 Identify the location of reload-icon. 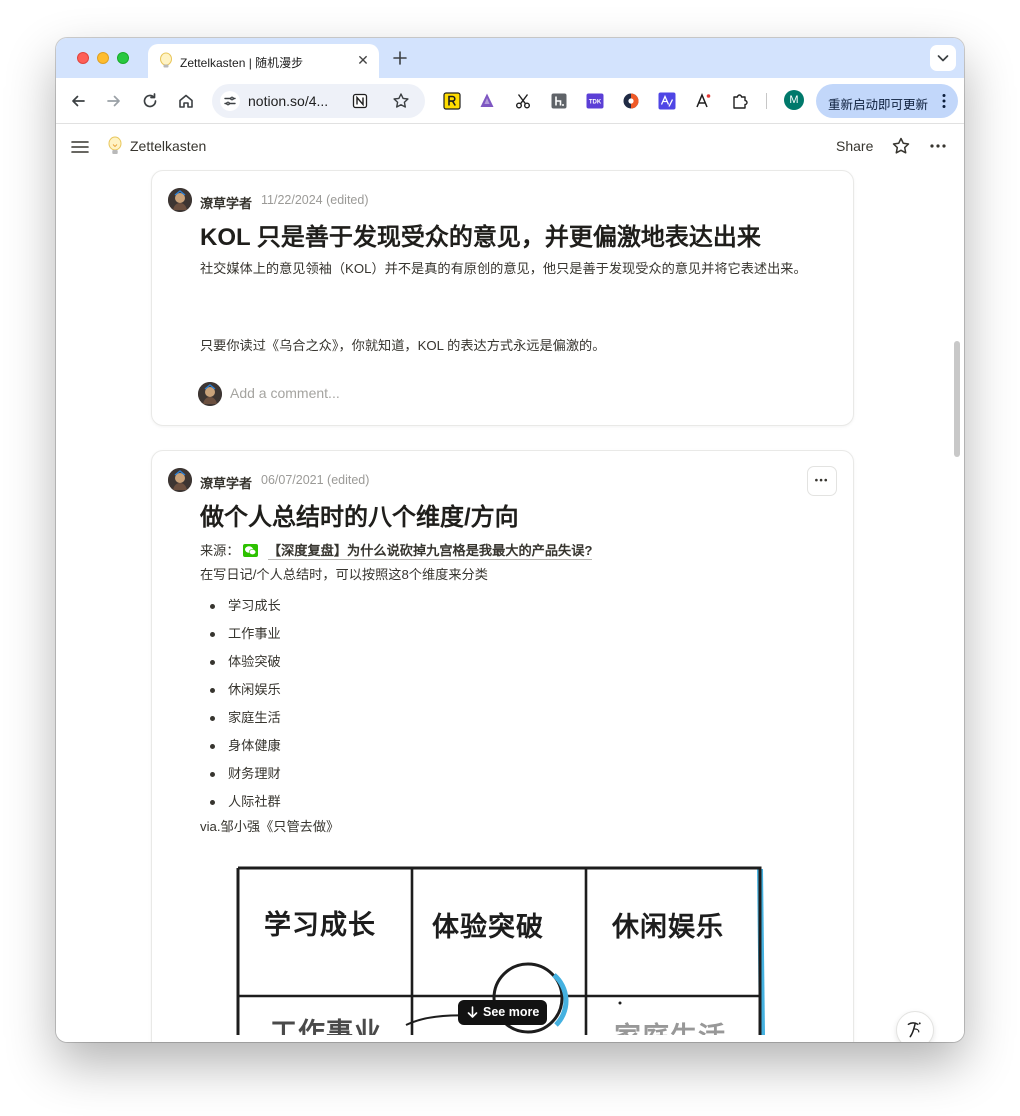
(150, 101).